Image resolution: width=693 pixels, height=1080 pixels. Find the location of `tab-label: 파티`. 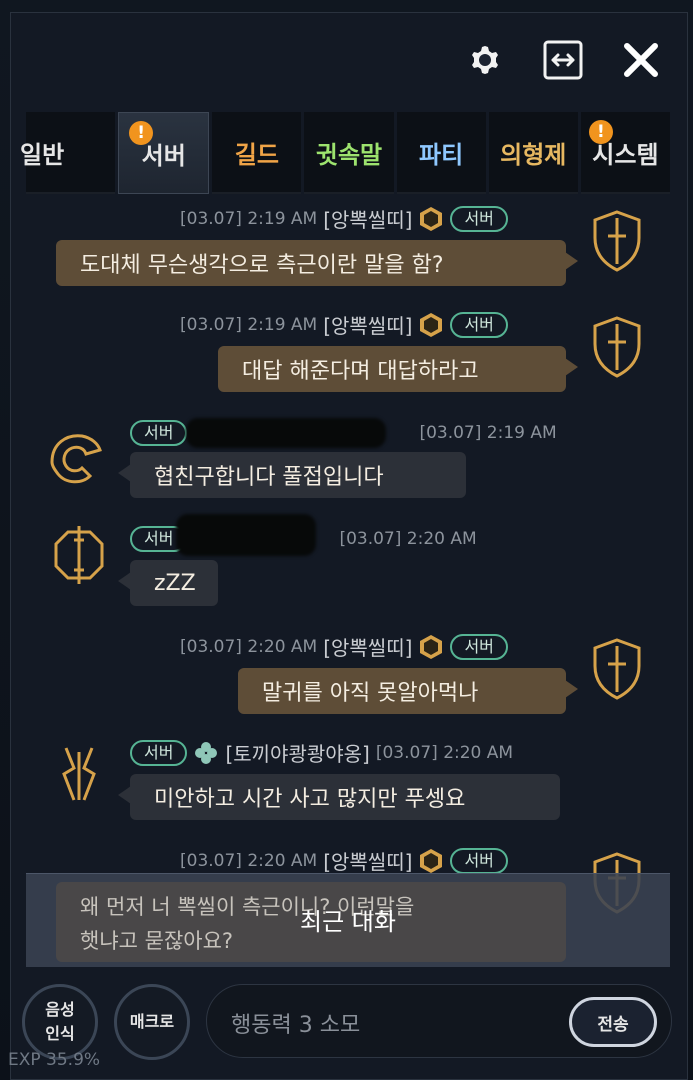

tab-label: 파티 is located at coordinates (441, 154).